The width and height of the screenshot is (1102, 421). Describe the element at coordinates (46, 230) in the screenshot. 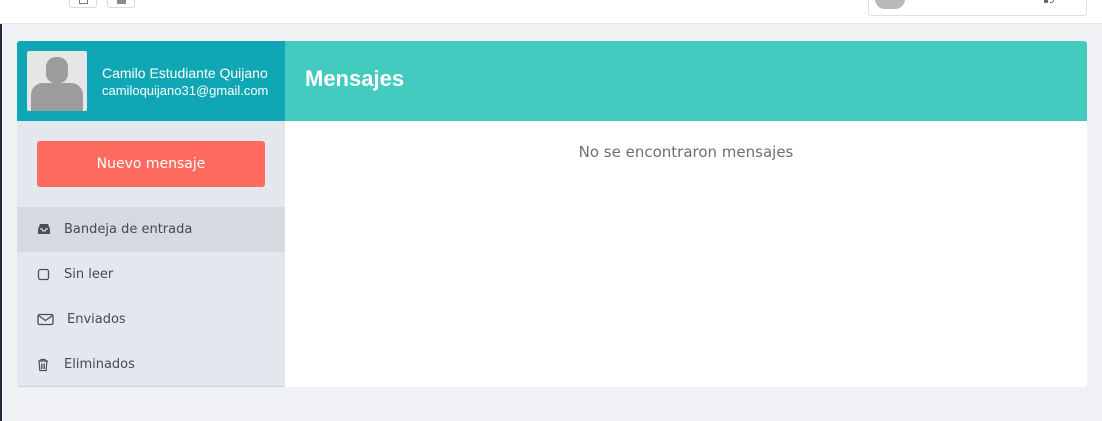

I see `inbox-icon` at that location.